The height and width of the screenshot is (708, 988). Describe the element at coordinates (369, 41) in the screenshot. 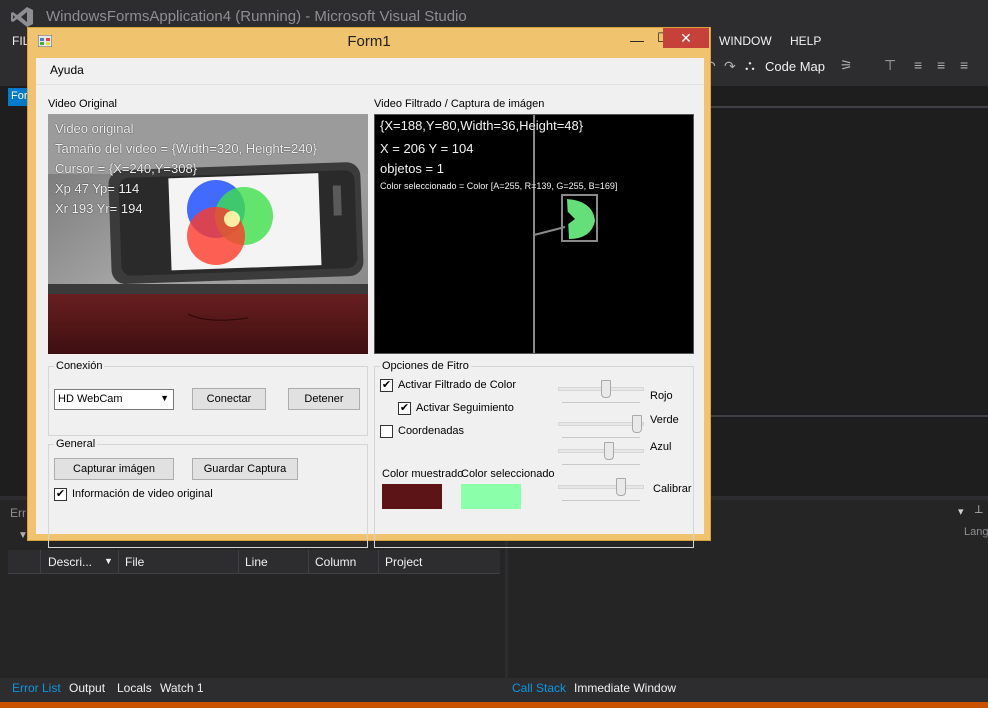

I see `form-title: Form1` at that location.